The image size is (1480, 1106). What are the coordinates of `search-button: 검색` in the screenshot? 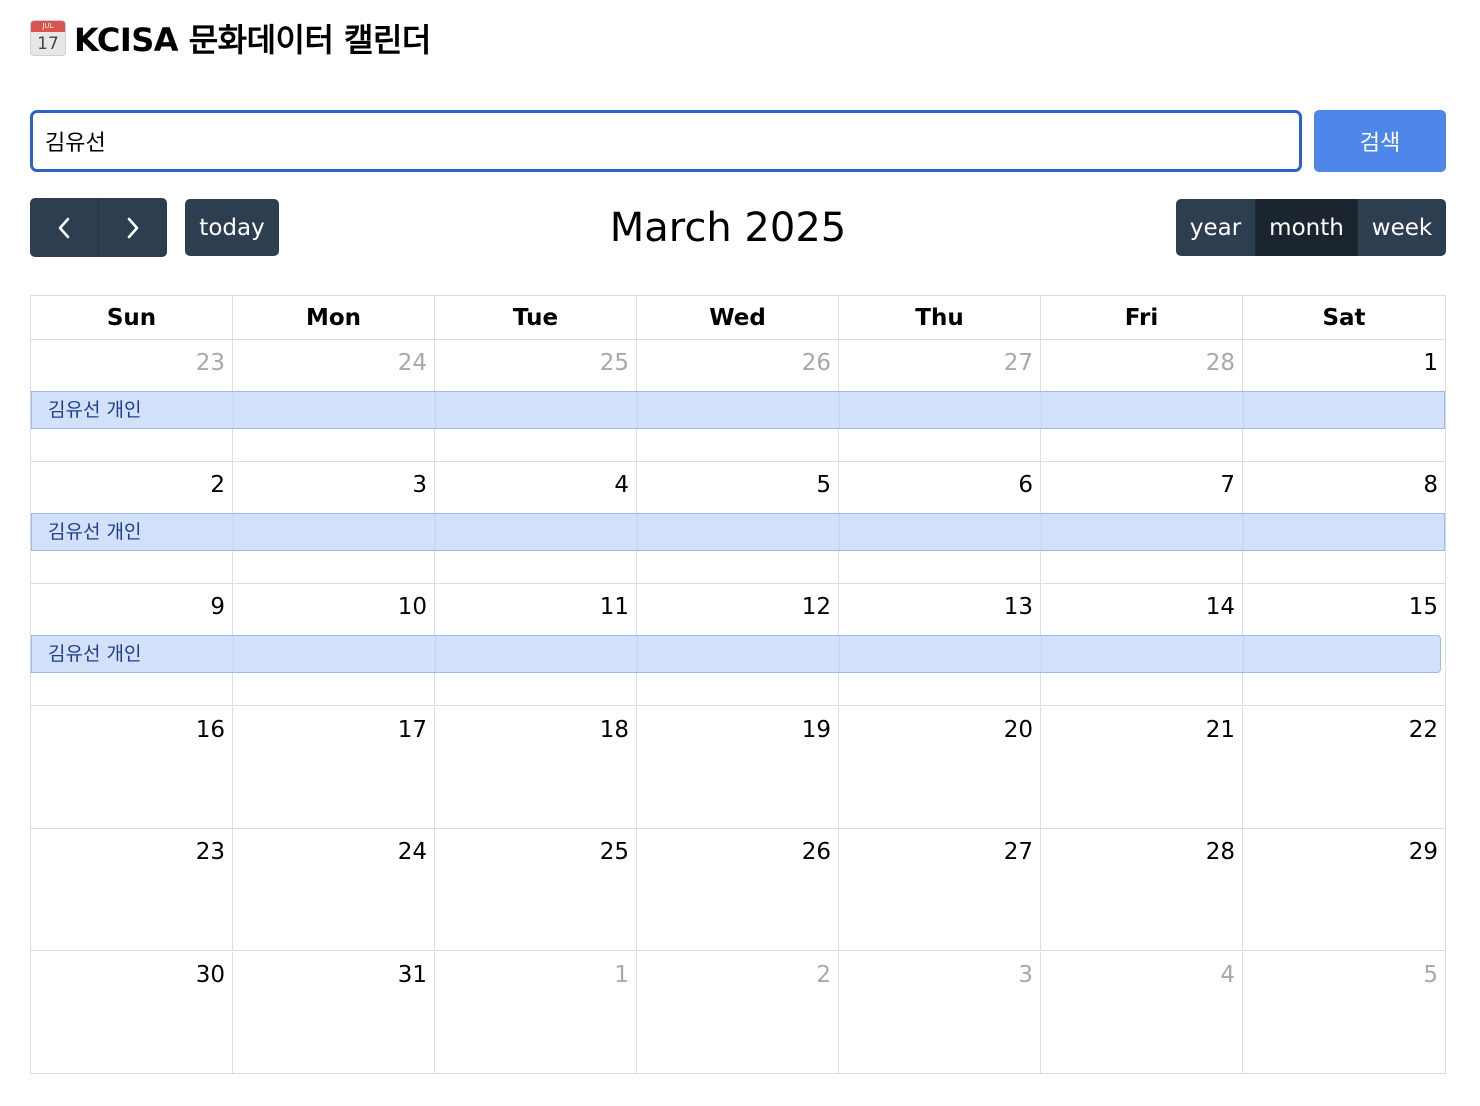 It's located at (1380, 141).